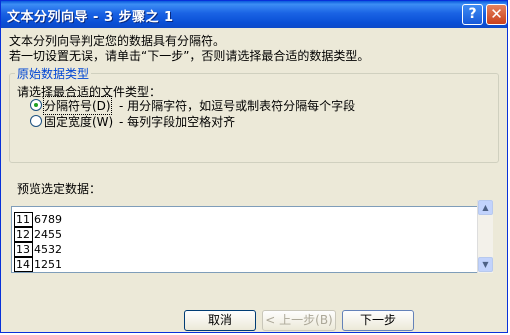 This screenshot has width=510, height=335. Describe the element at coordinates (48, 264) in the screenshot. I see `preview-cell: 1251` at that location.